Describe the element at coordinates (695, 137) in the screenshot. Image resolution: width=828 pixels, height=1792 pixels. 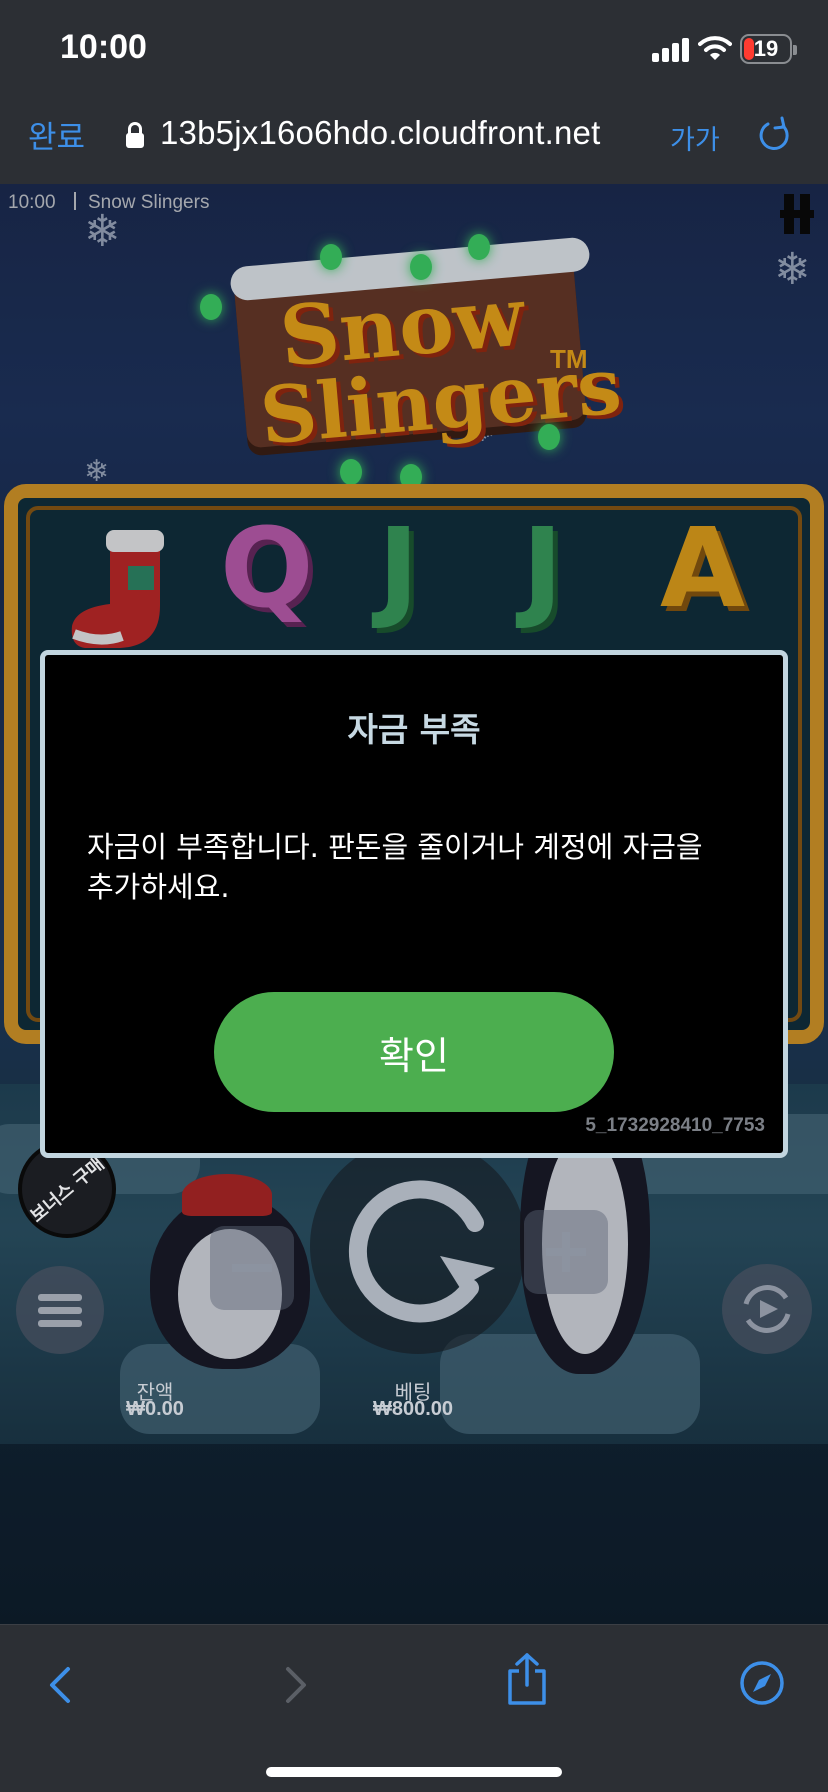
I see `text-size-button: 가가` at that location.